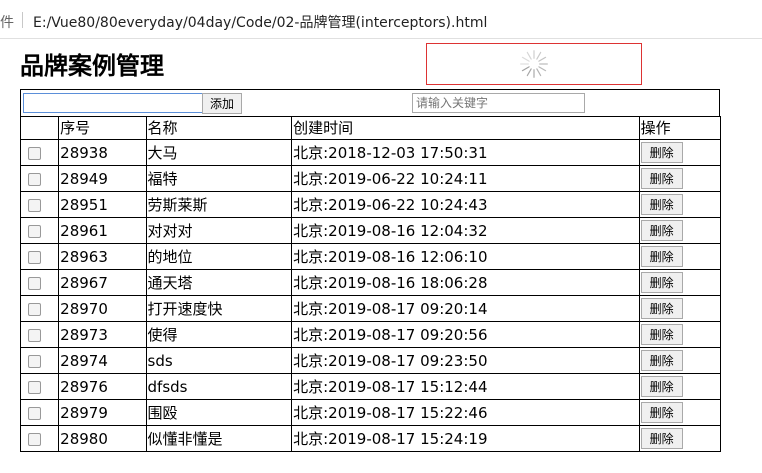 This screenshot has height=473, width=762. I want to click on row-name: 似懂非懂是, so click(219, 438).